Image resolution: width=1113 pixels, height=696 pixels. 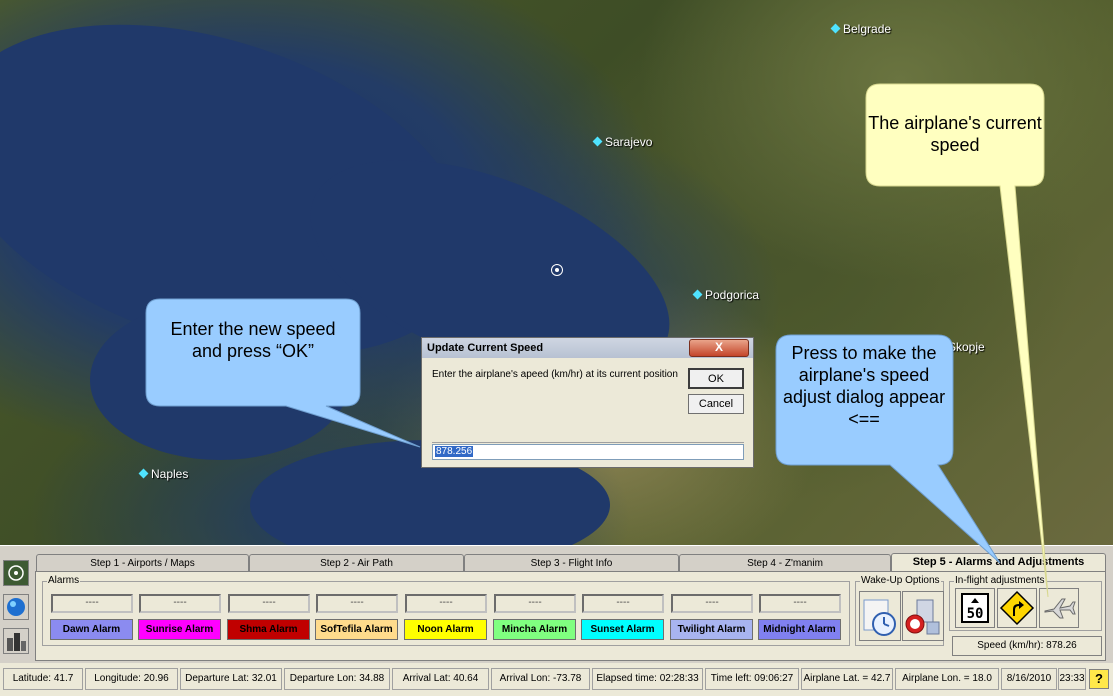 I want to click on cancel-button: Cancel, so click(x=716, y=404).